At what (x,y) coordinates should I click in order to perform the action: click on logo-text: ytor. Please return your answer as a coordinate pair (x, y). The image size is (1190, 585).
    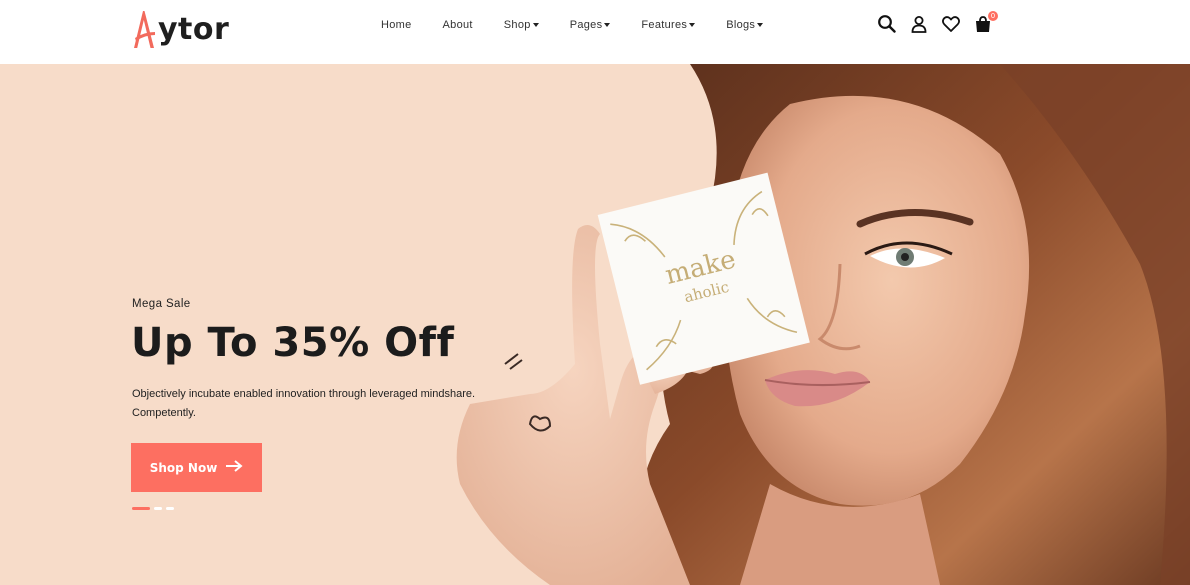
    Looking at the image, I should click on (194, 29).